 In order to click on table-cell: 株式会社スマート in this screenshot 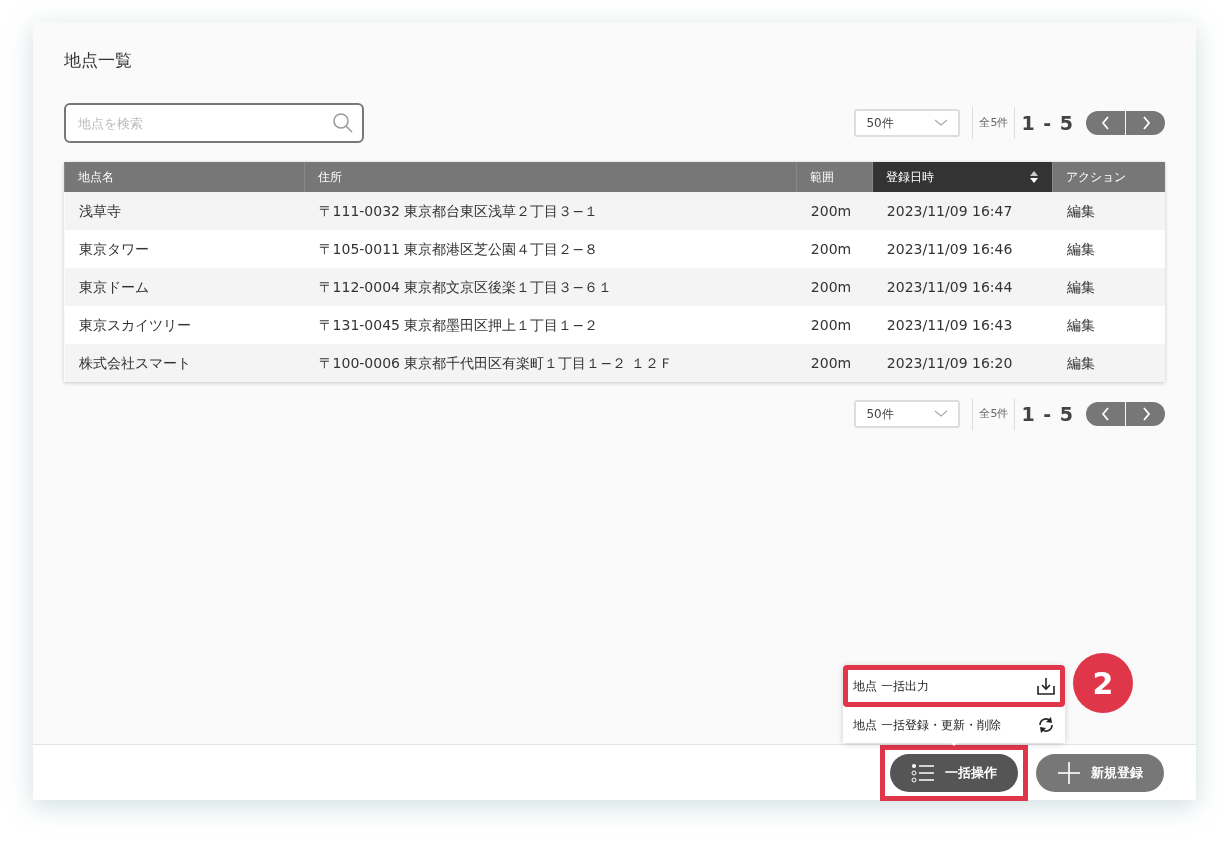, I will do `click(184, 363)`.